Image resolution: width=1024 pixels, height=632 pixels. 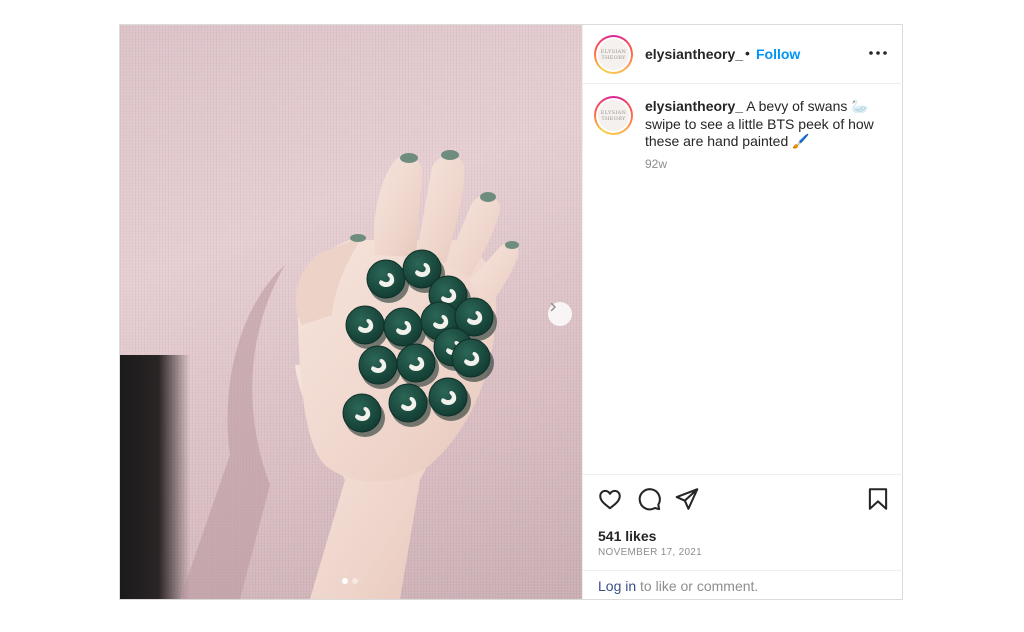 What do you see at coordinates (350, 581) in the screenshot?
I see `carousel-indicator` at bounding box center [350, 581].